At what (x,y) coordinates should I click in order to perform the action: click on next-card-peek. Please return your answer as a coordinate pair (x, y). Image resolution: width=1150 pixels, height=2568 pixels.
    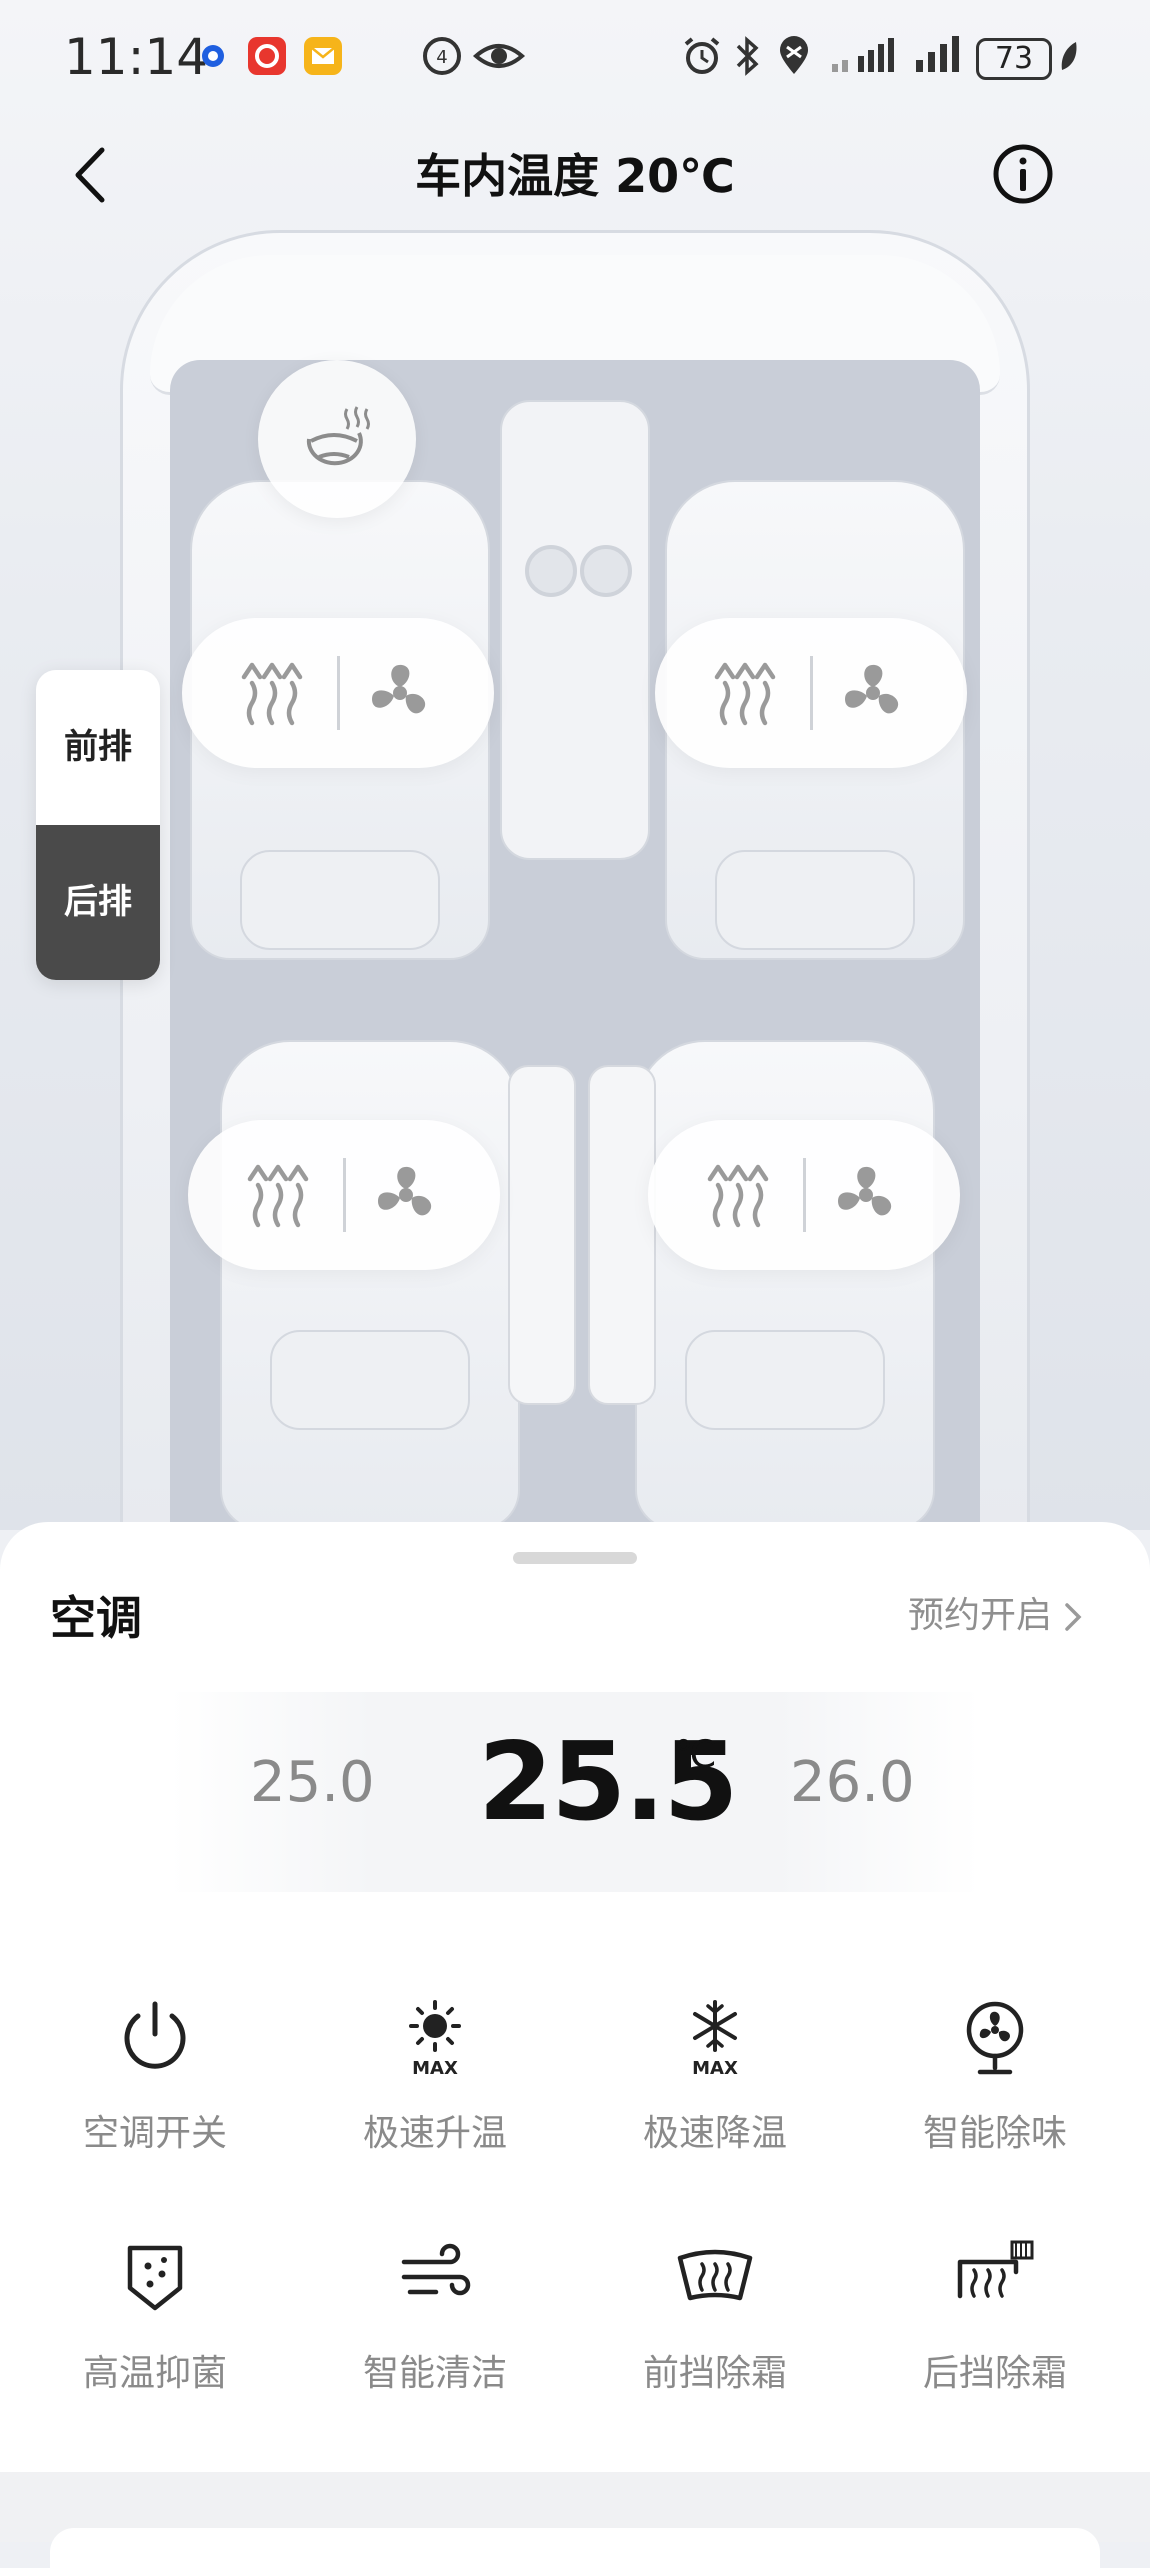
    Looking at the image, I should click on (575, 2548).